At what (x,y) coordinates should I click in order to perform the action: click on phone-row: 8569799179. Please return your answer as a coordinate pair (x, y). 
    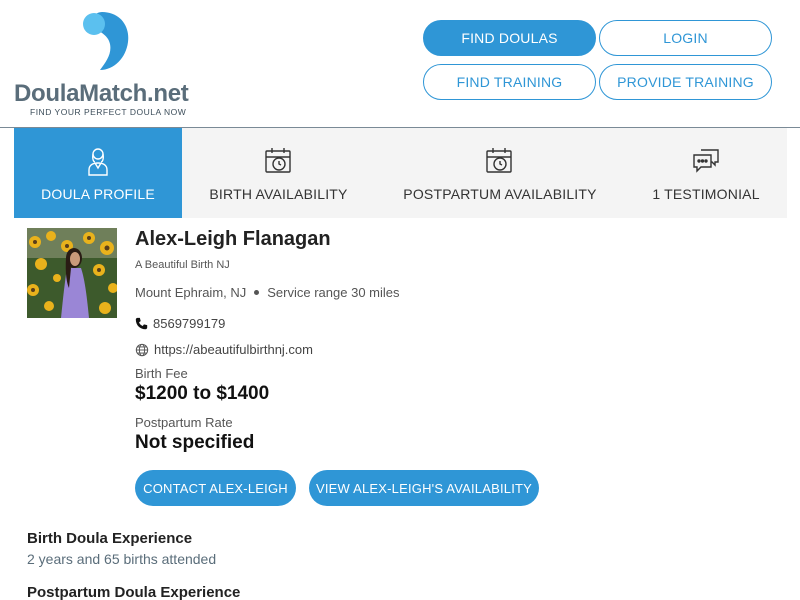
    Looking at the image, I should click on (180, 323).